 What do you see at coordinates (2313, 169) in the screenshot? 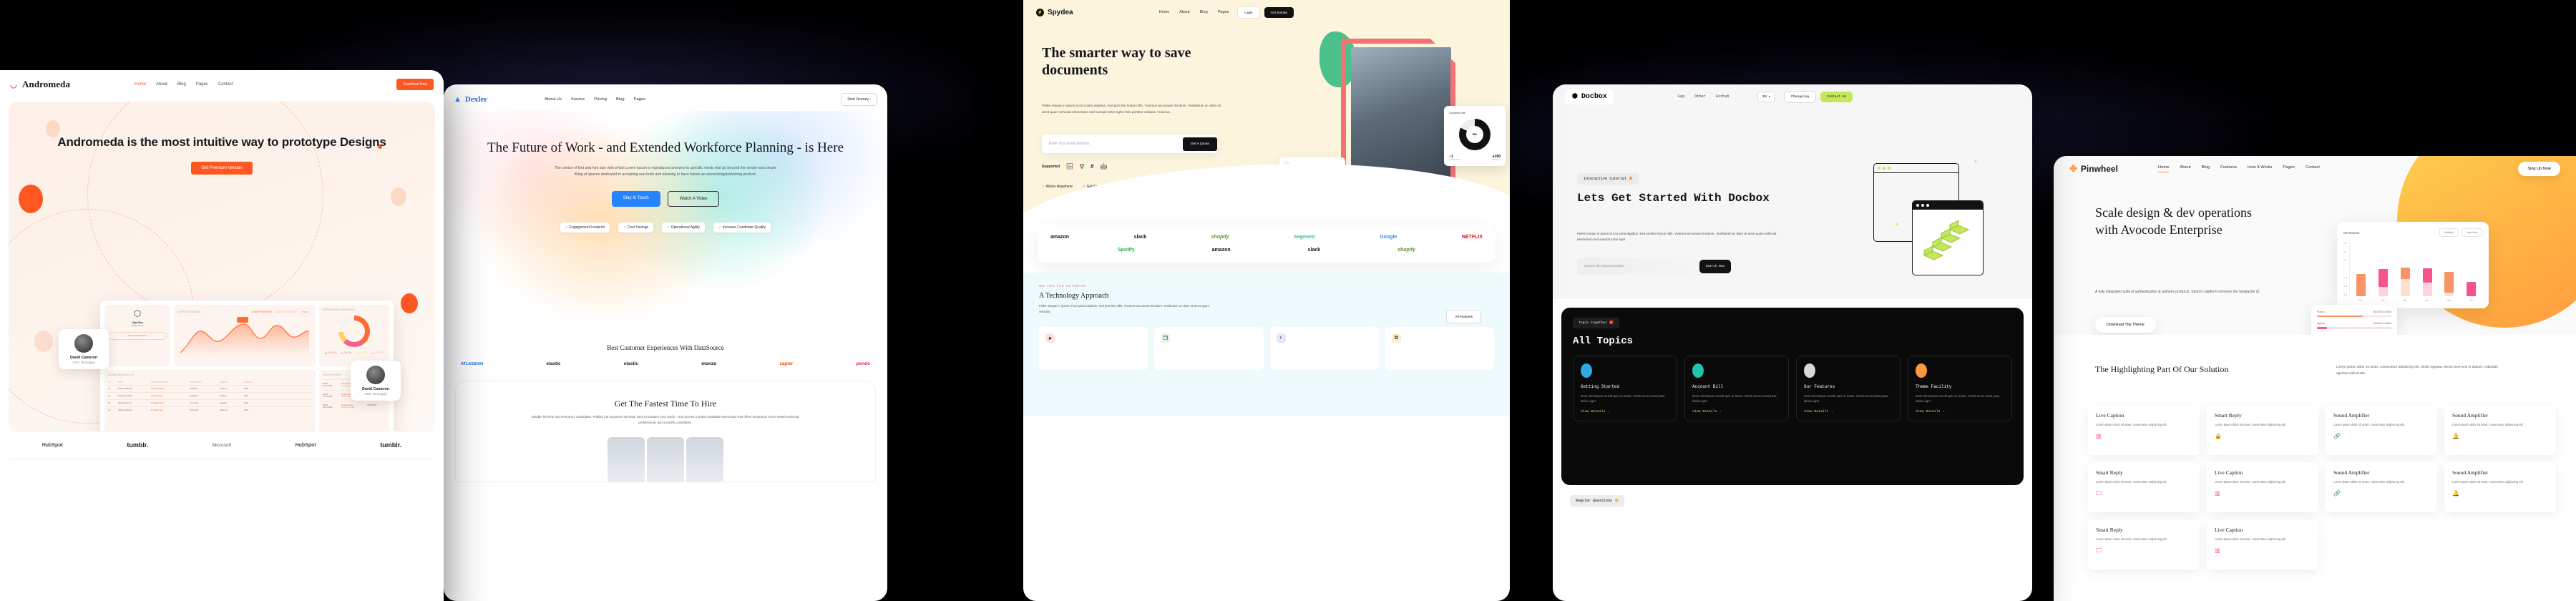
I see `pinwheel-nav-contact: Contact` at bounding box center [2313, 169].